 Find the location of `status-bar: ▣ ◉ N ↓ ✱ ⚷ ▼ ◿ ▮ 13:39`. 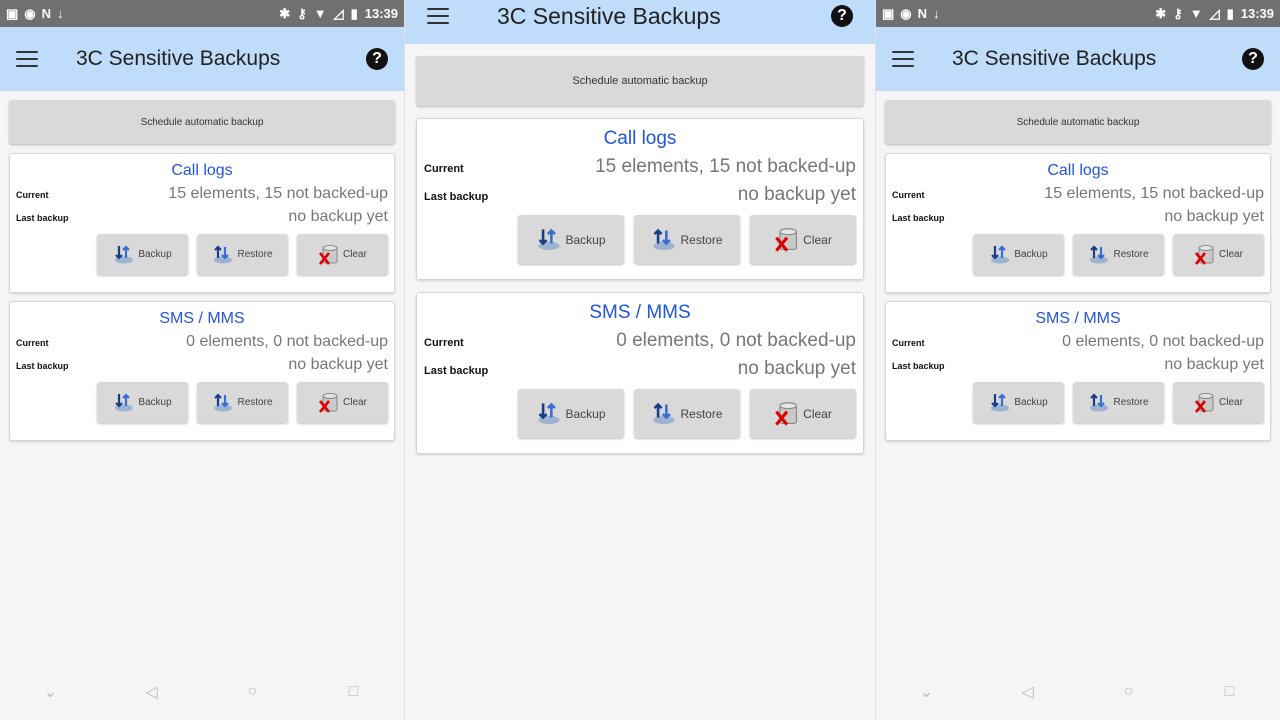

status-bar: ▣ ◉ N ↓ ✱ ⚷ ▼ ◿ ▮ 13:39 is located at coordinates (202, 13).